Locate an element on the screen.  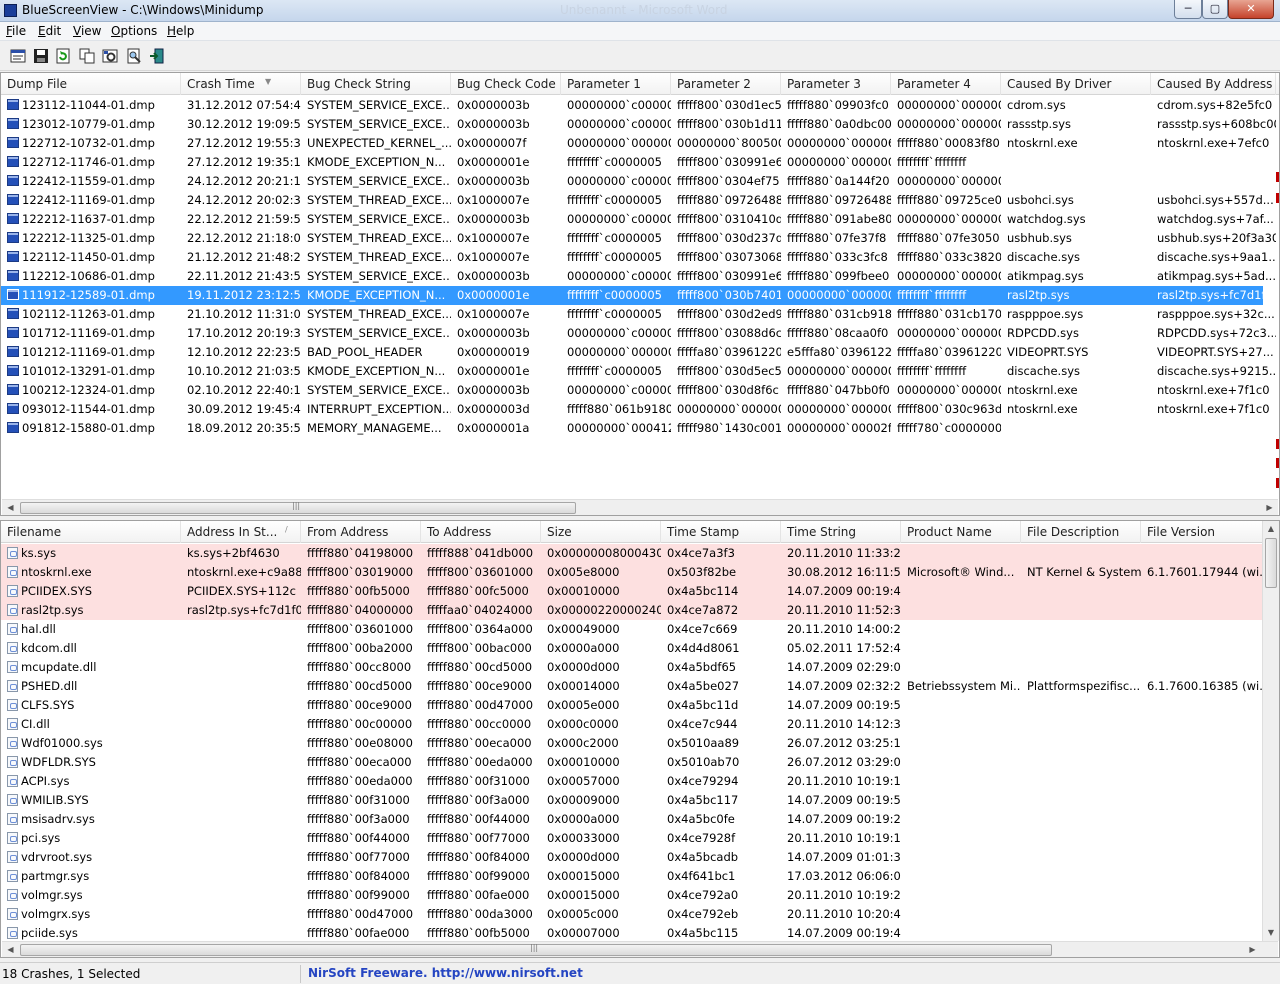
menu-options: Options is located at coordinates (134, 31).